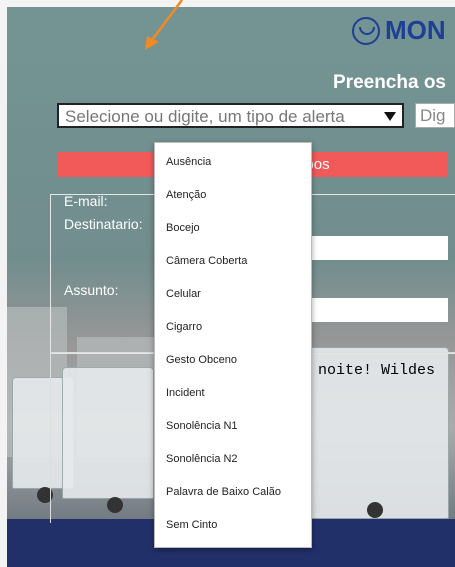 The image size is (455, 567). I want to click on alert-type-select: Selecione ou digite, um tipo de alerta, so click(230, 115).